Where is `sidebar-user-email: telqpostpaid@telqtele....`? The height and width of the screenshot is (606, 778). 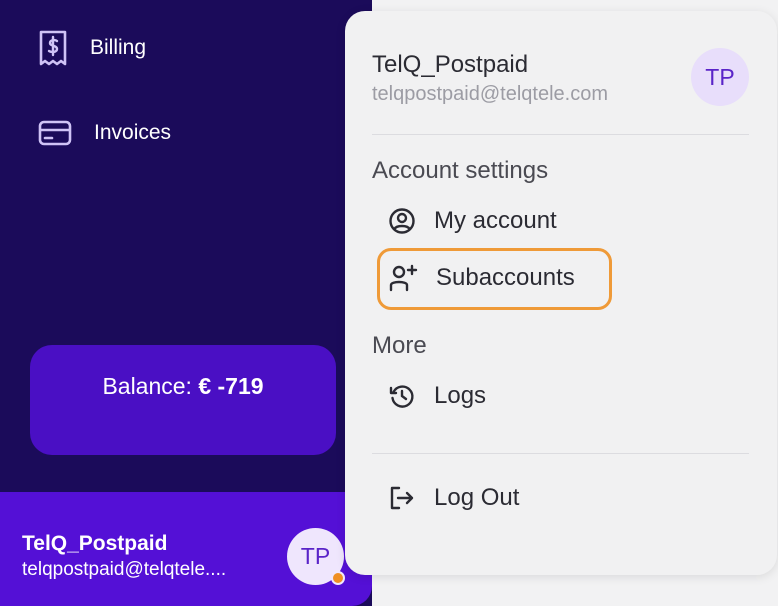
sidebar-user-email: telqpostpaid@telqtele.... is located at coordinates (124, 569).